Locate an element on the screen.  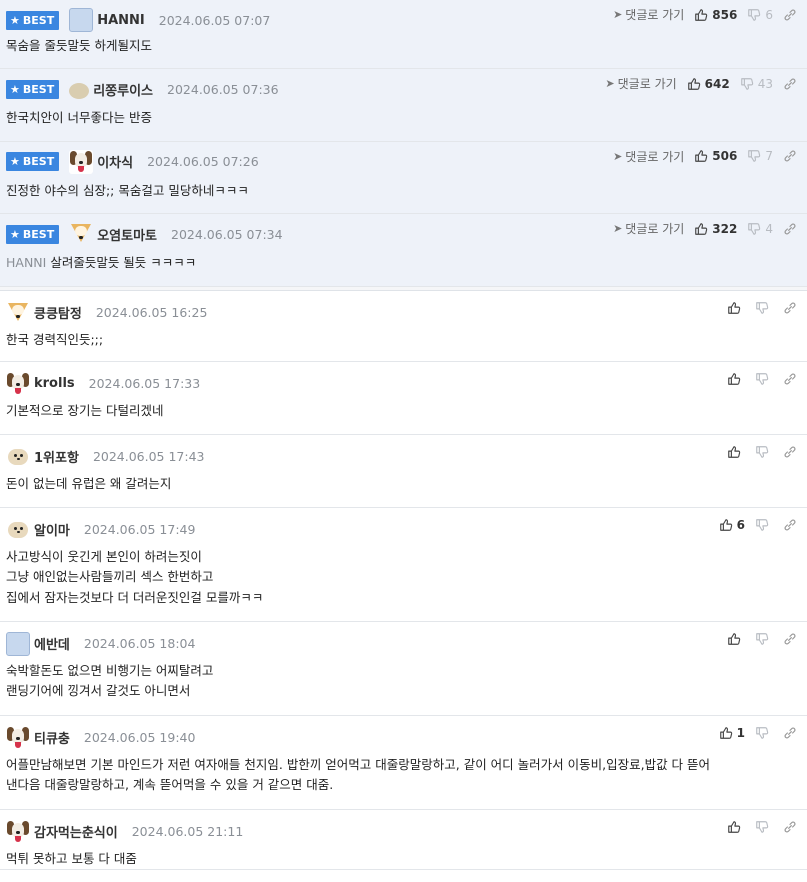
comment-header: 에반데 2024.06.05 18:04 is located at coordinates (100, 643).